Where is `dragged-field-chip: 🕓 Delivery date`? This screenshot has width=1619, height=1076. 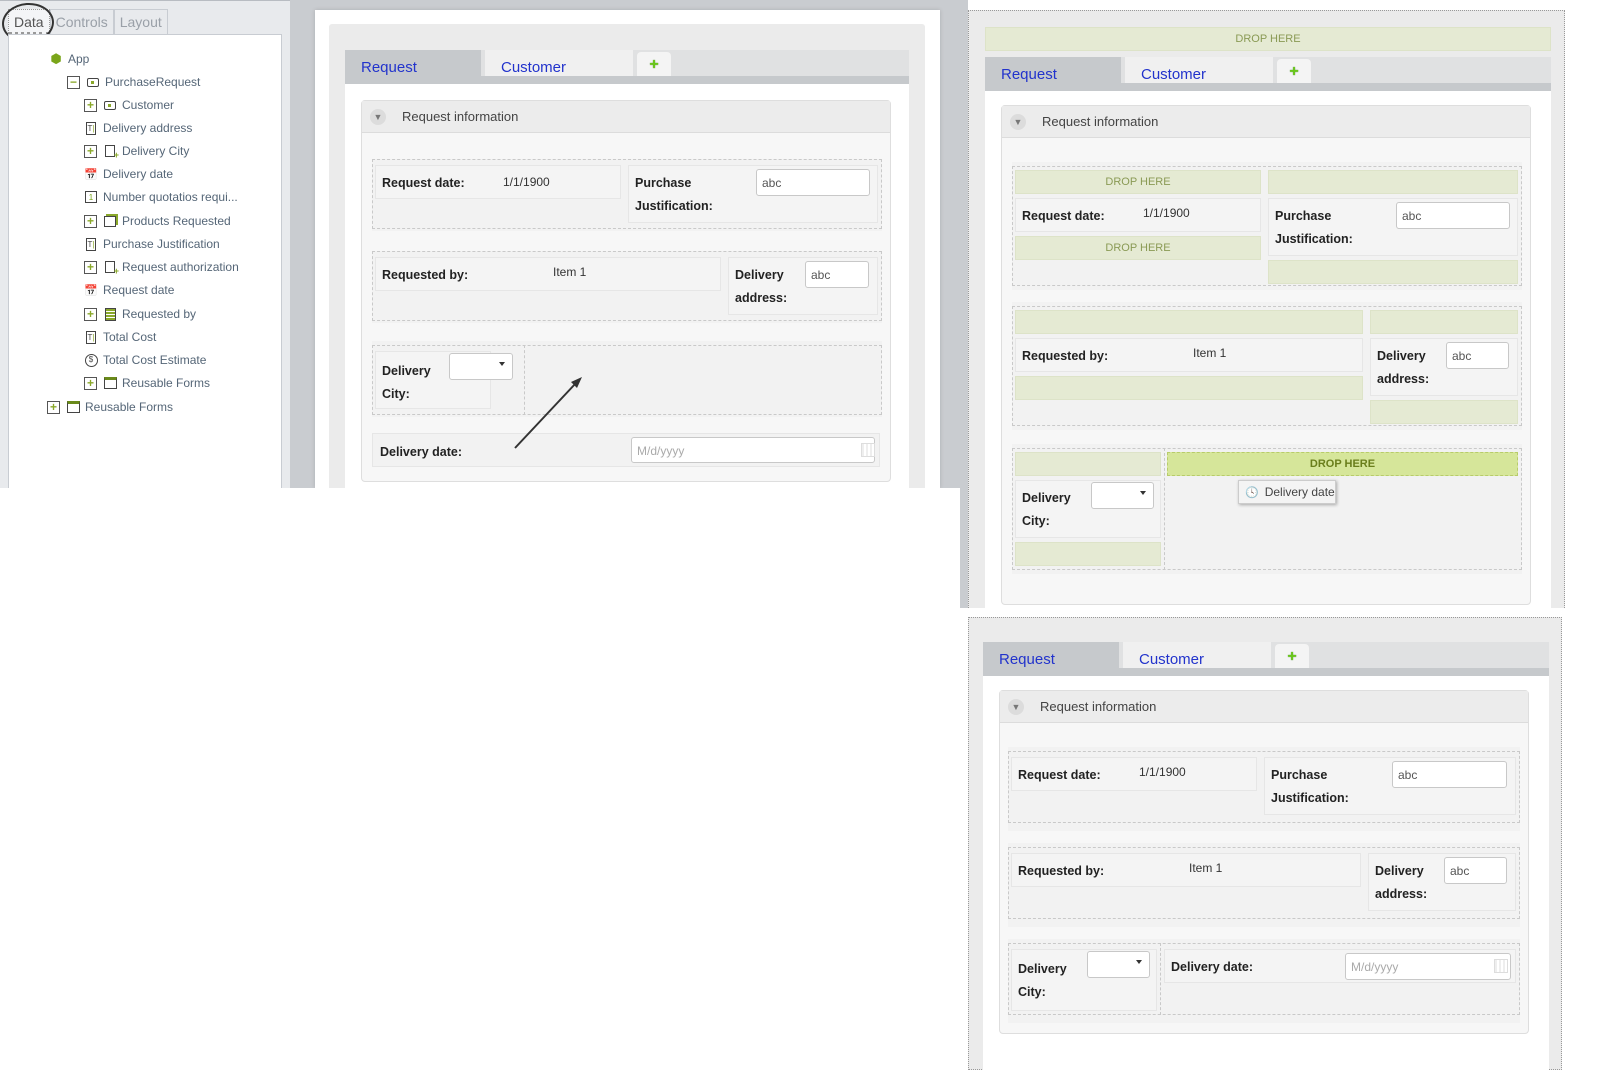
dragged-field-chip: 🕓 Delivery date is located at coordinates (1287, 492).